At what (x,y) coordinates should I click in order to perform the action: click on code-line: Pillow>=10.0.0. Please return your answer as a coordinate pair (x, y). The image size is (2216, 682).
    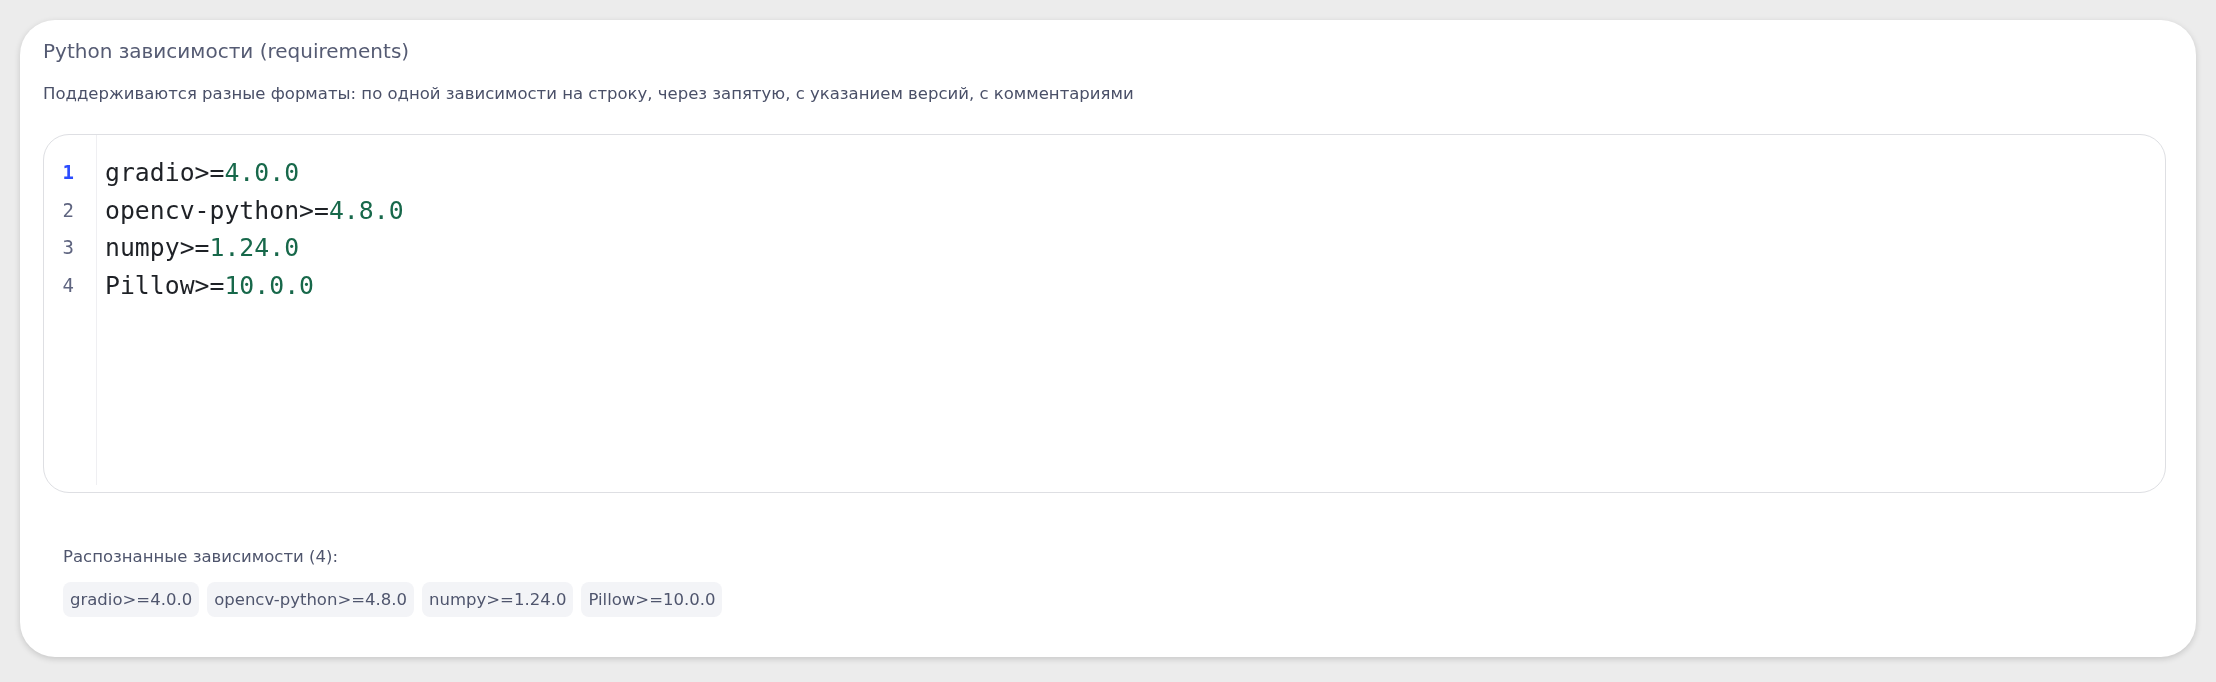
    Looking at the image, I should click on (209, 285).